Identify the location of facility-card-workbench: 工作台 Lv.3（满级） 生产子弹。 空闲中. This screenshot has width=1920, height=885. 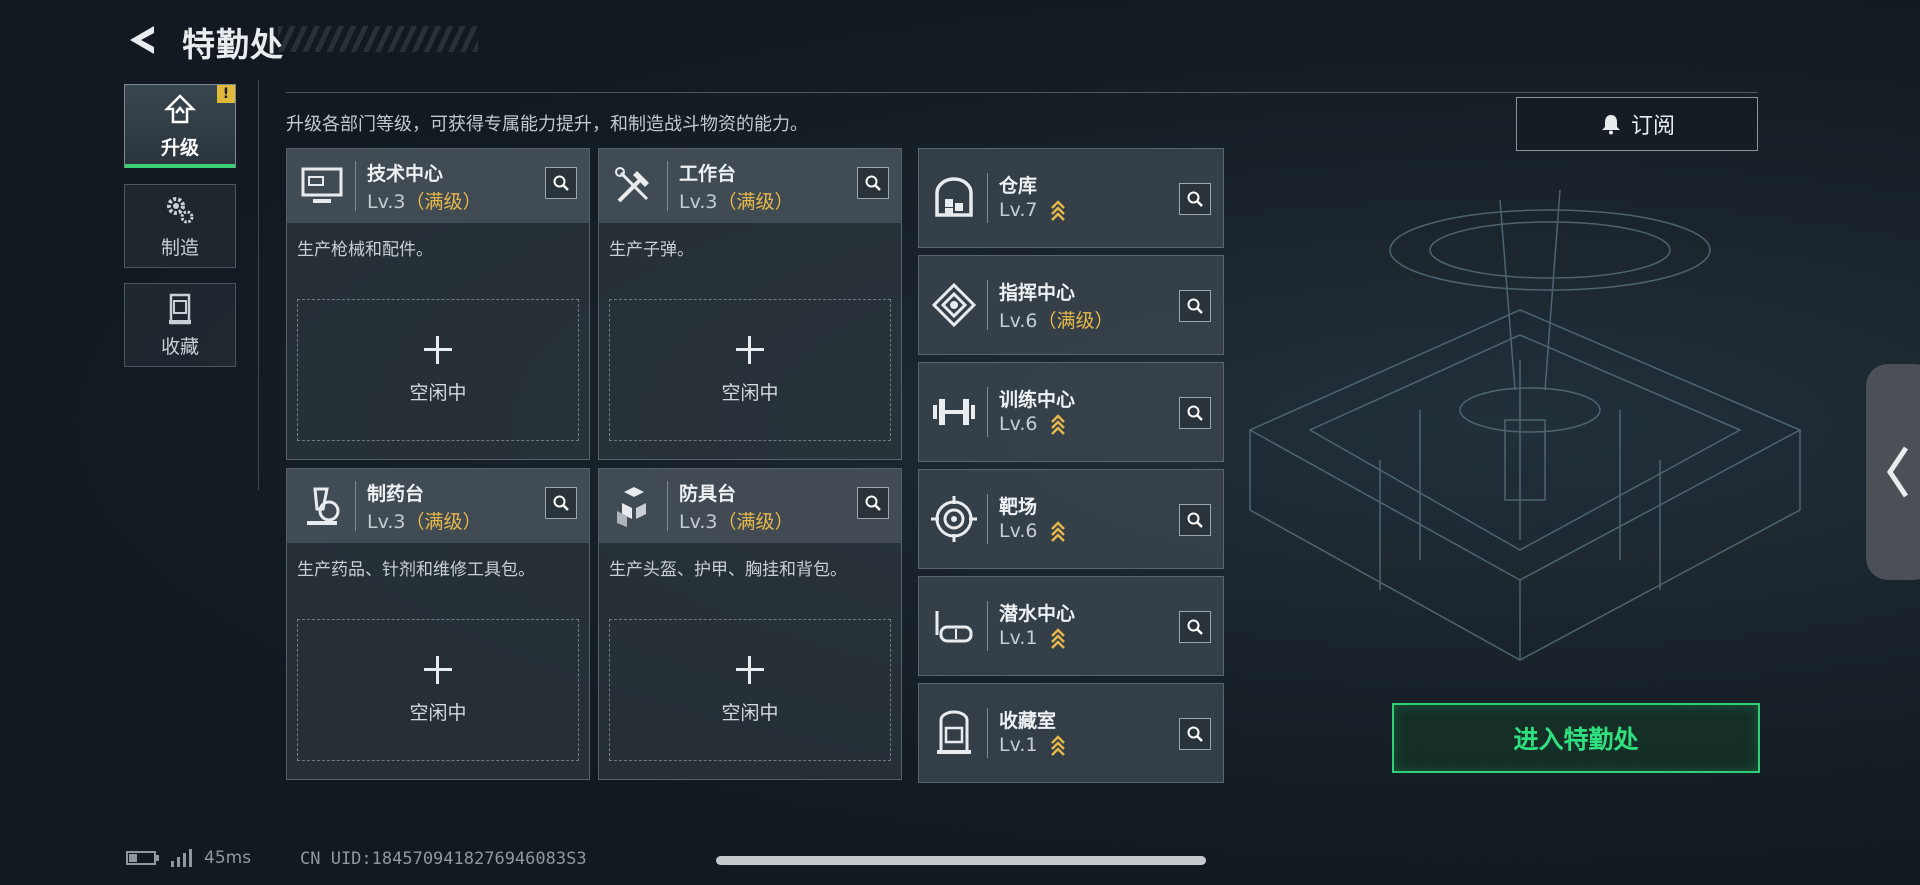
(750, 304).